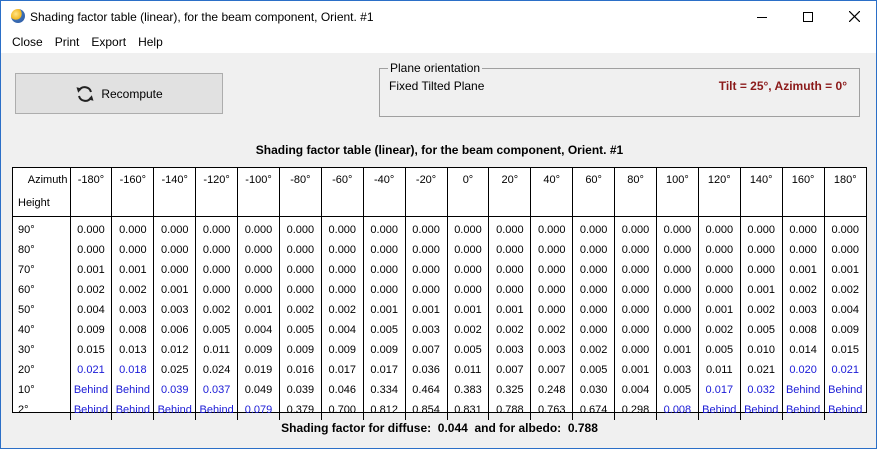  What do you see at coordinates (803, 179) in the screenshot?
I see `azimuth-header-cell: 160°` at bounding box center [803, 179].